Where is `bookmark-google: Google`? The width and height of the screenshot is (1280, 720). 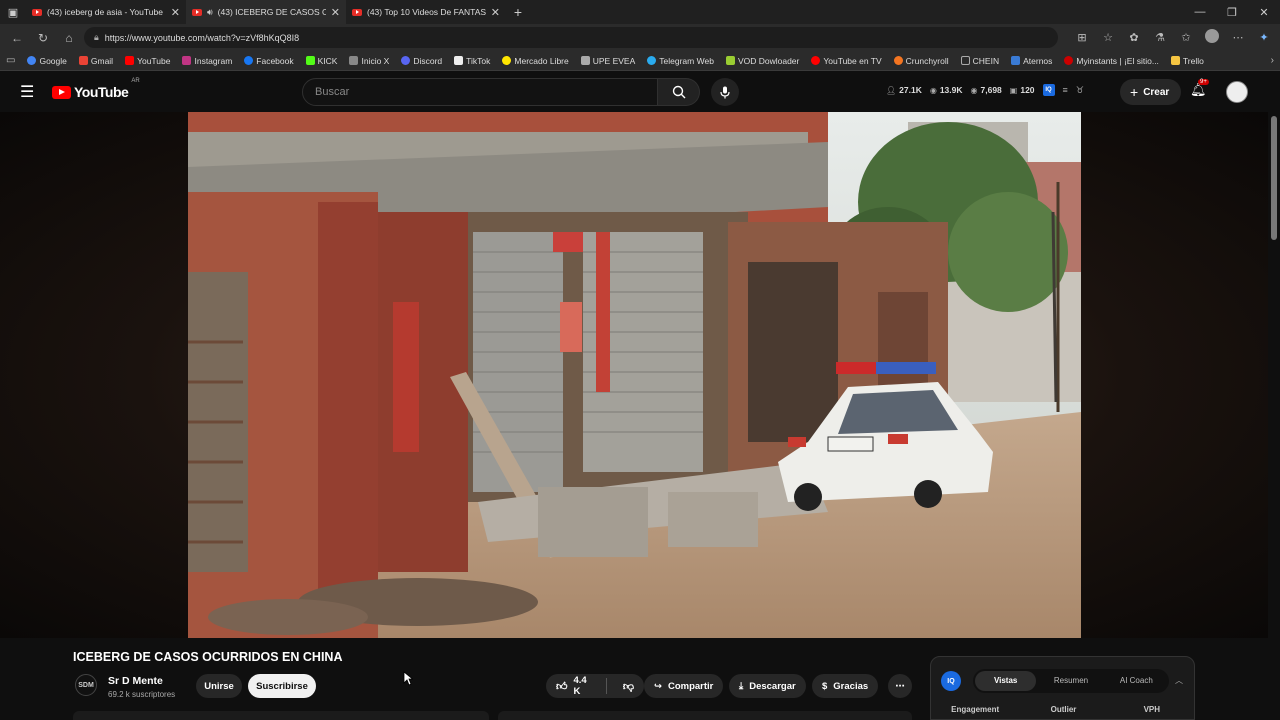 bookmark-google: Google is located at coordinates (47, 60).